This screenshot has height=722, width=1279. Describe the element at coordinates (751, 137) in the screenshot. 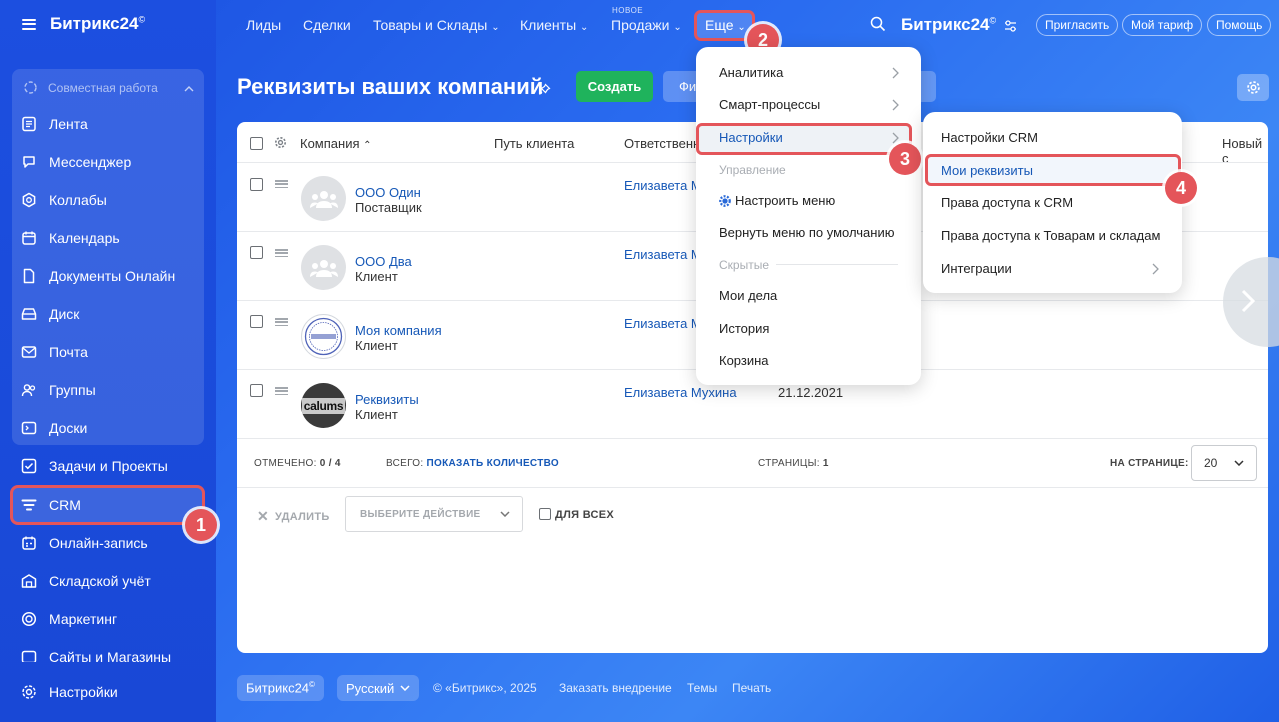

I see `menu-item-settings: Настройки` at that location.